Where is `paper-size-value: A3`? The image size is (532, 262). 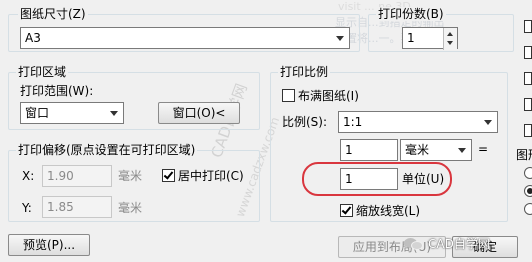
paper-size-value: A3 is located at coordinates (33, 38).